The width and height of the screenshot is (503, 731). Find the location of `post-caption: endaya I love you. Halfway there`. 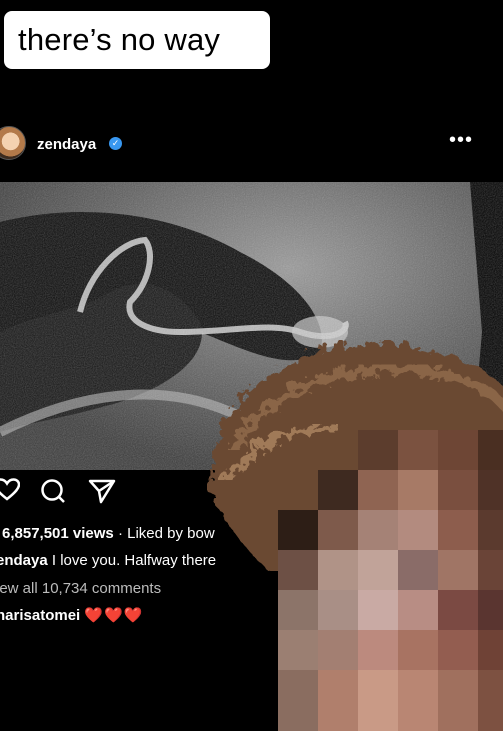

post-caption: endaya I love you. Halfway there is located at coordinates (108, 560).